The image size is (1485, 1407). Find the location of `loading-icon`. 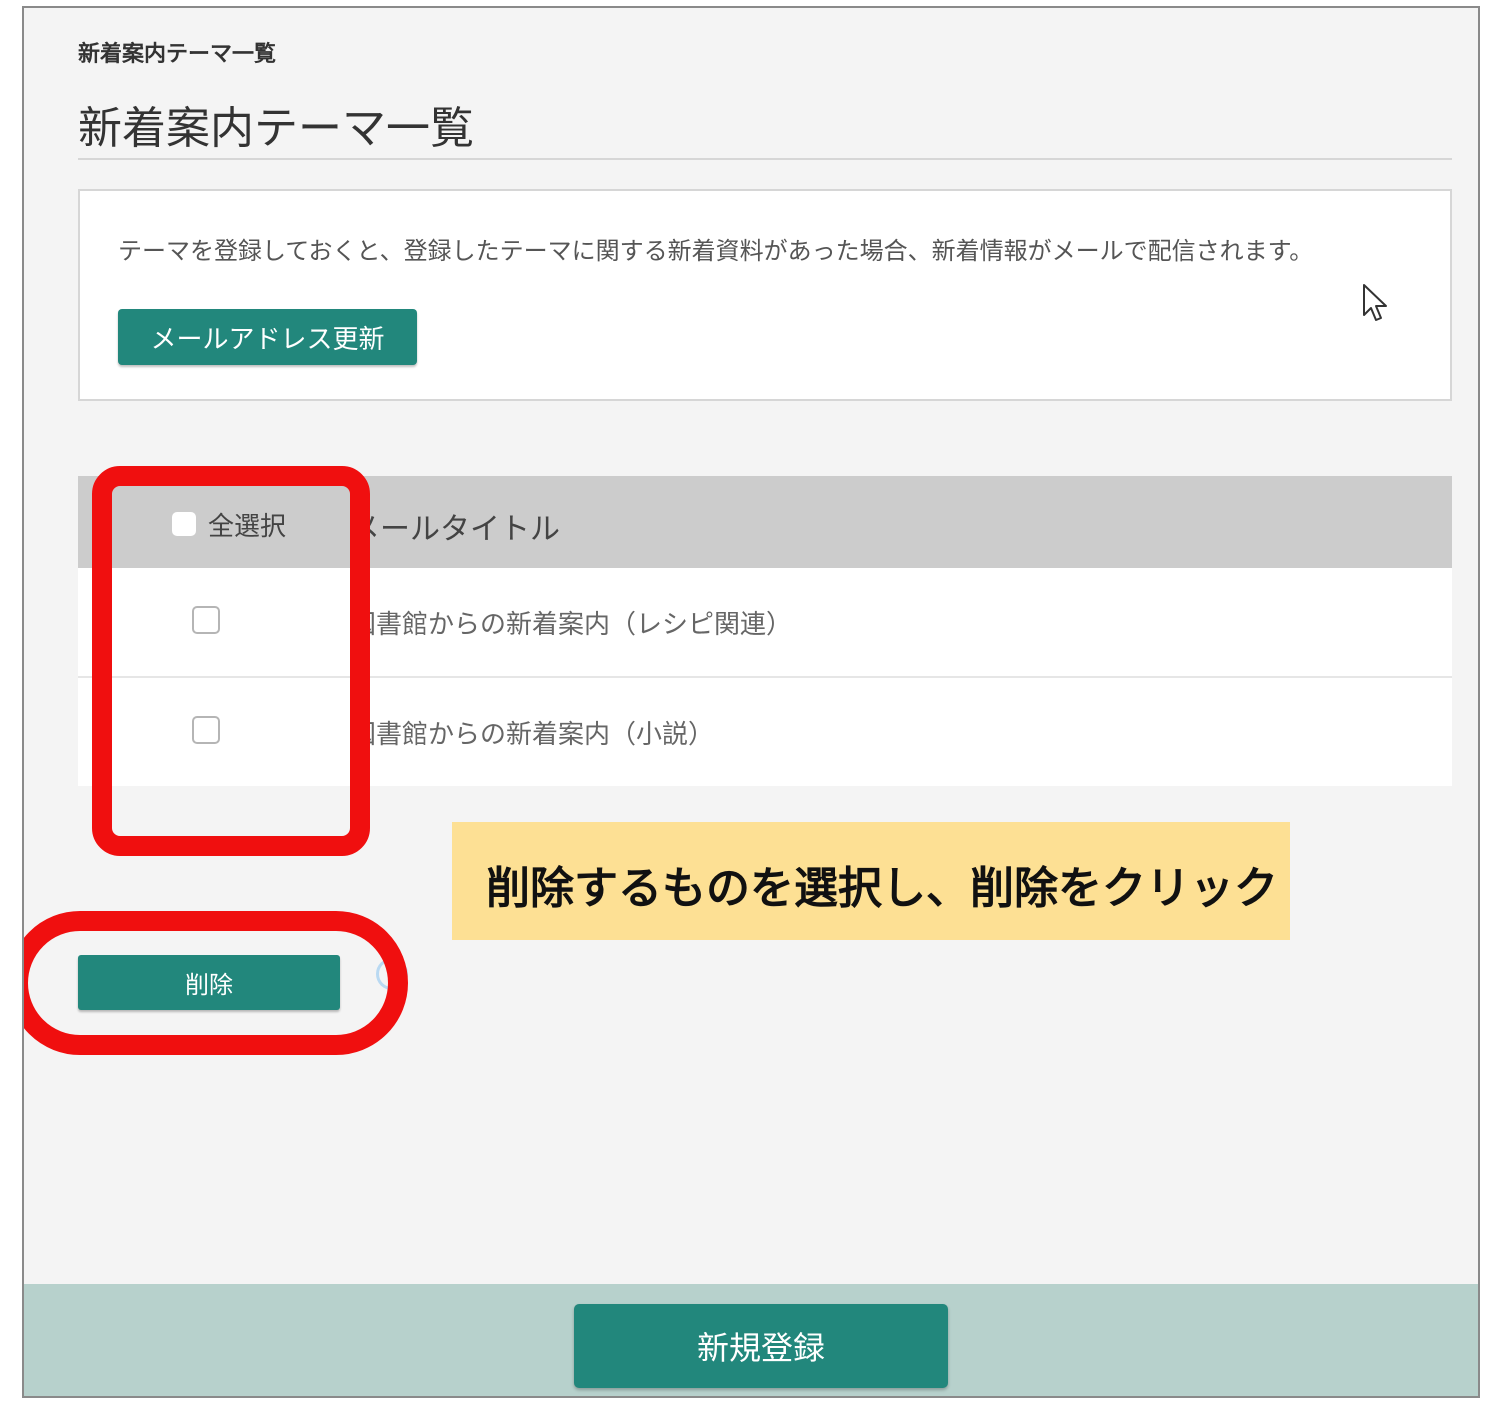

loading-icon is located at coordinates (392, 974).